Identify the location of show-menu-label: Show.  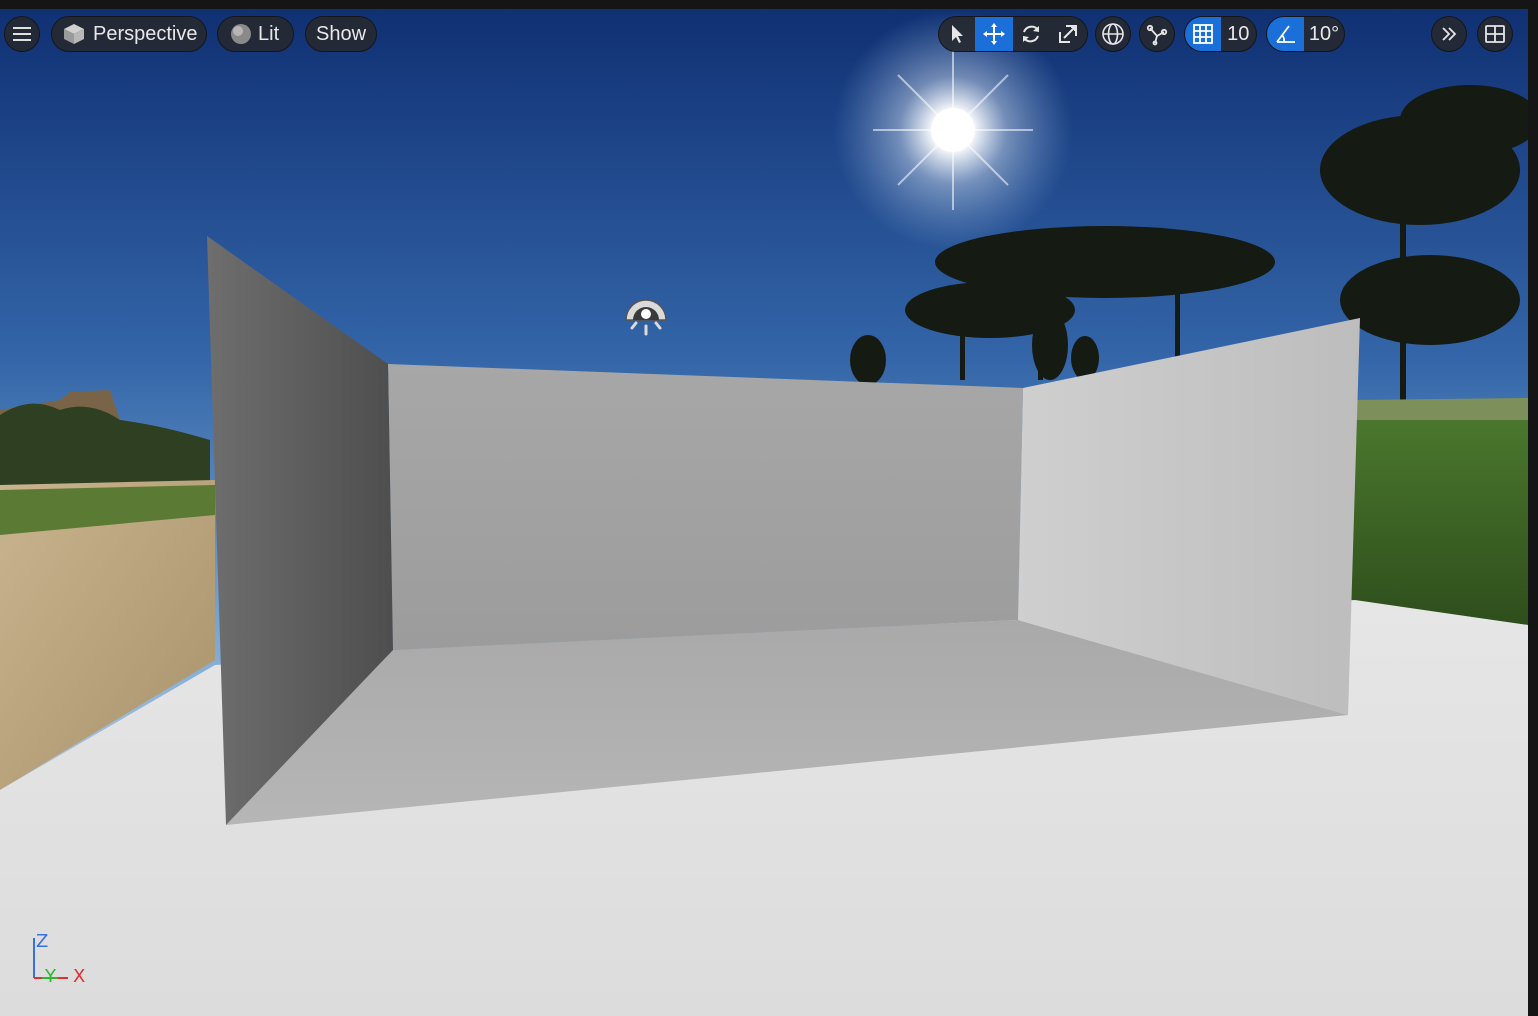
(341, 33).